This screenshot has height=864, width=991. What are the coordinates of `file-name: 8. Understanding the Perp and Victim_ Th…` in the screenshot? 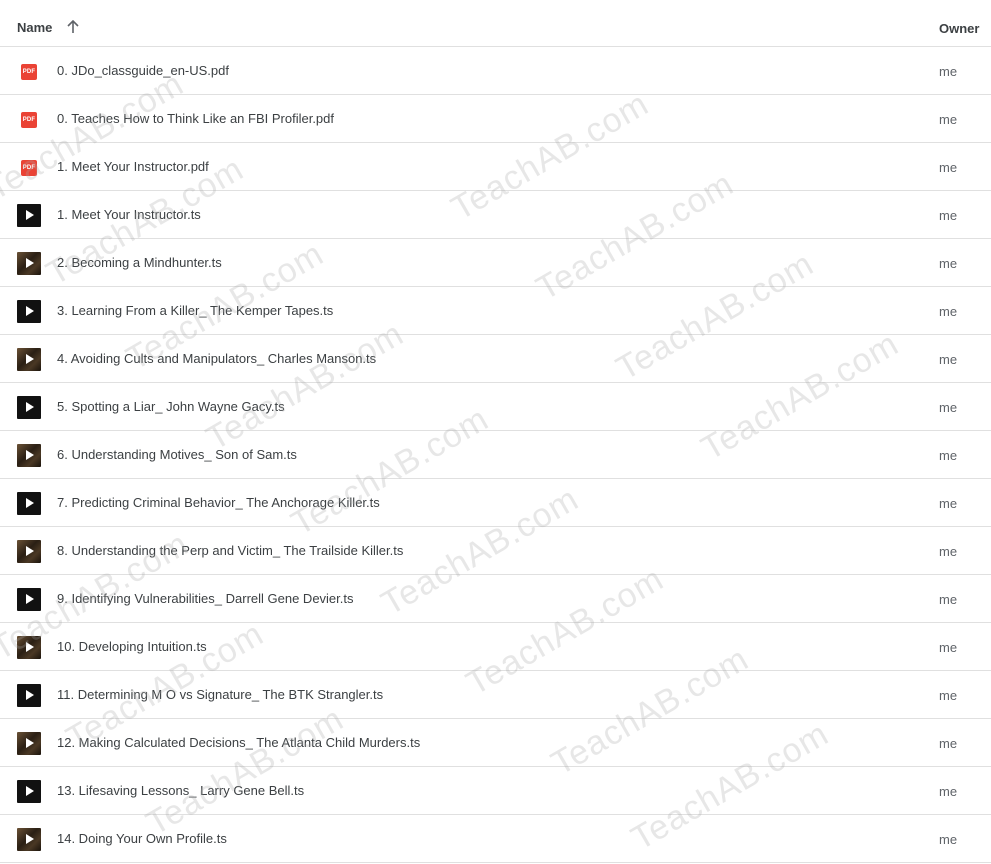 It's located at (230, 550).